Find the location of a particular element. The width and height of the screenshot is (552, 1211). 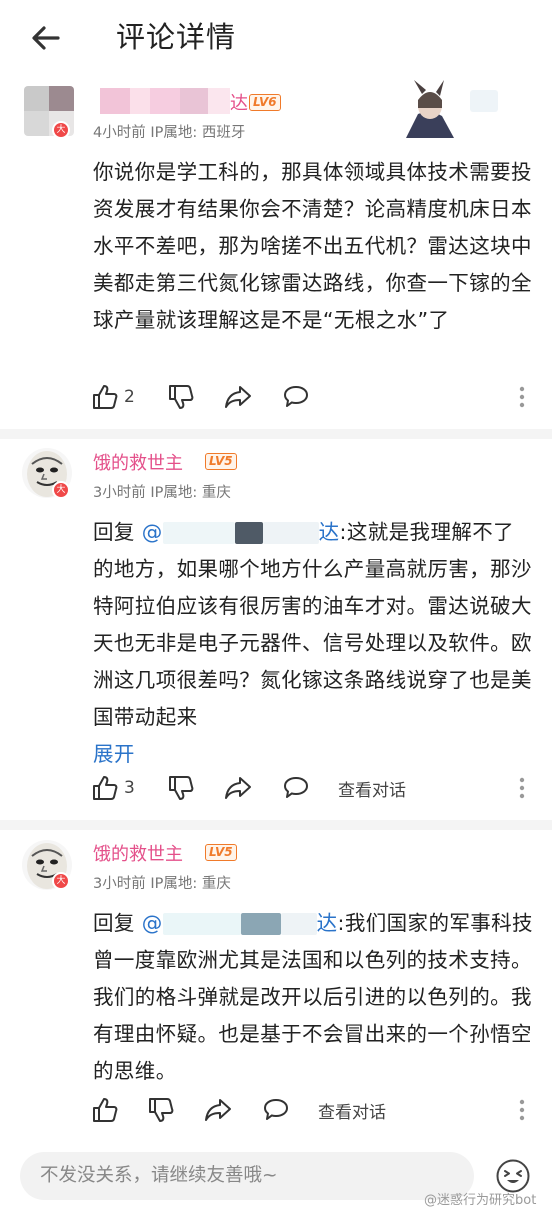

like-button: 3 is located at coordinates (113, 788).